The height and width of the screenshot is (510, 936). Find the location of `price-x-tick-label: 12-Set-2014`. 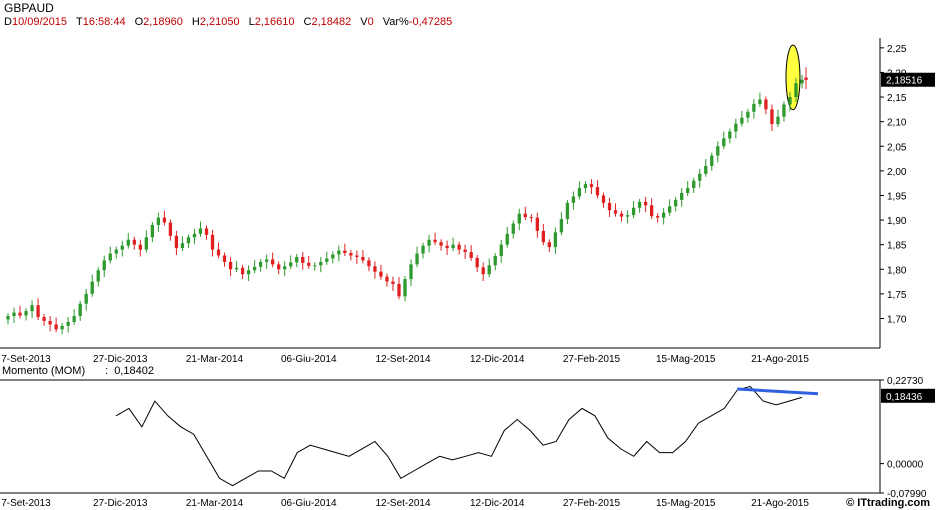

price-x-tick-label: 12-Set-2014 is located at coordinates (402, 359).